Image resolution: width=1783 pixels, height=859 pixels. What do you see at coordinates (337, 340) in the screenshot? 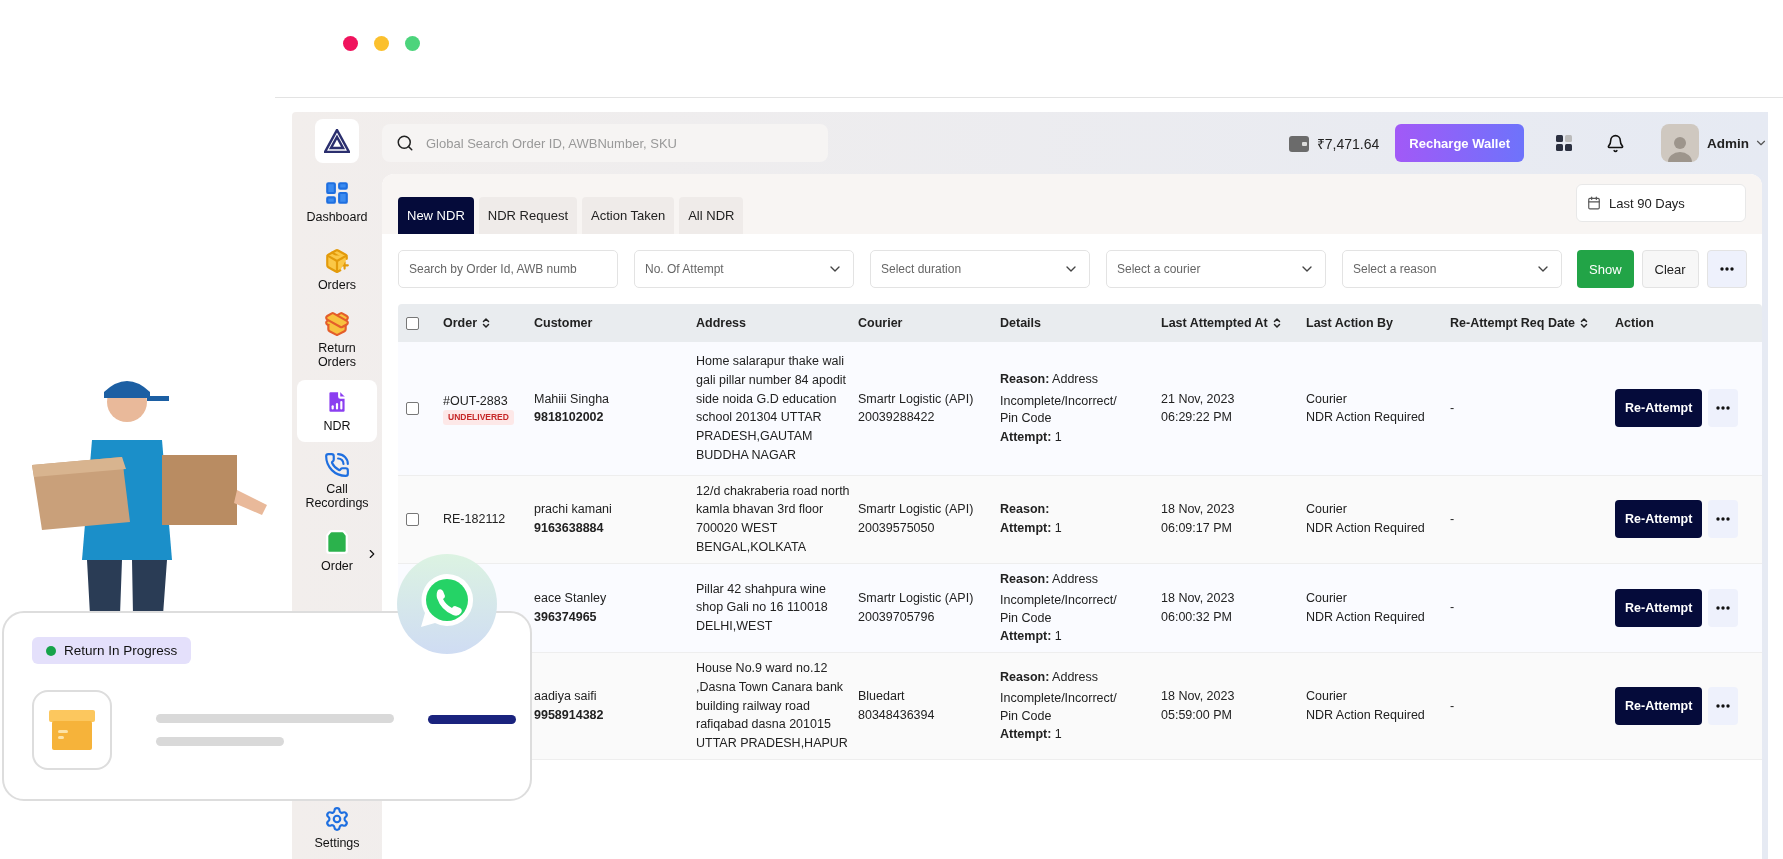
I see `sidebar-item: Return Orders` at bounding box center [337, 340].